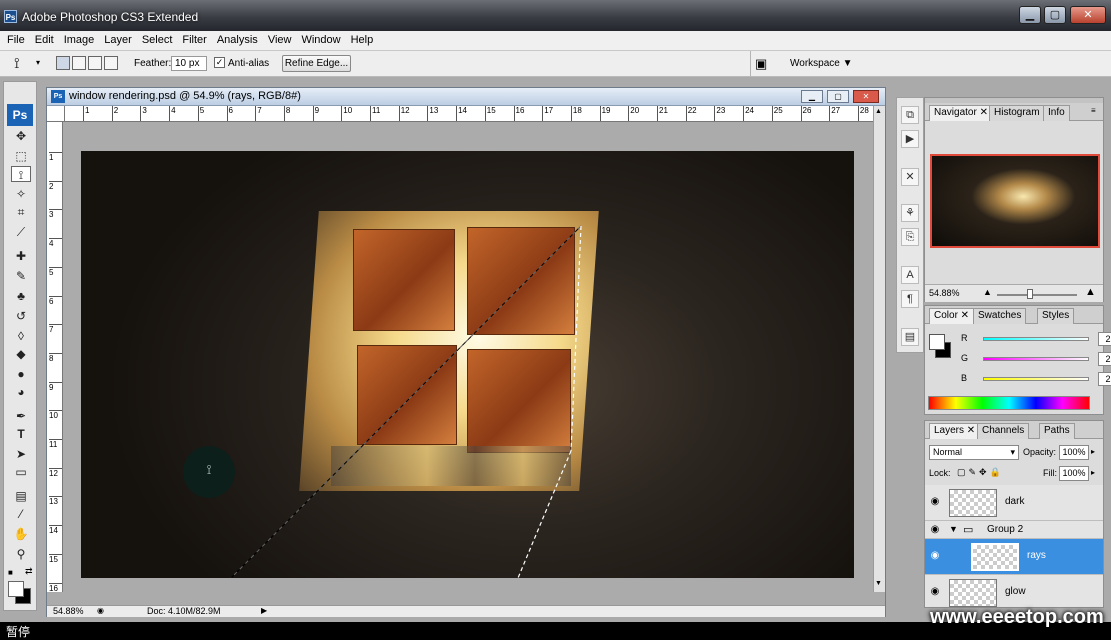 The image size is (1111, 640). What do you see at coordinates (17, 63) in the screenshot?
I see `polygonal-lasso-icon: ⟟` at bounding box center [17, 63].